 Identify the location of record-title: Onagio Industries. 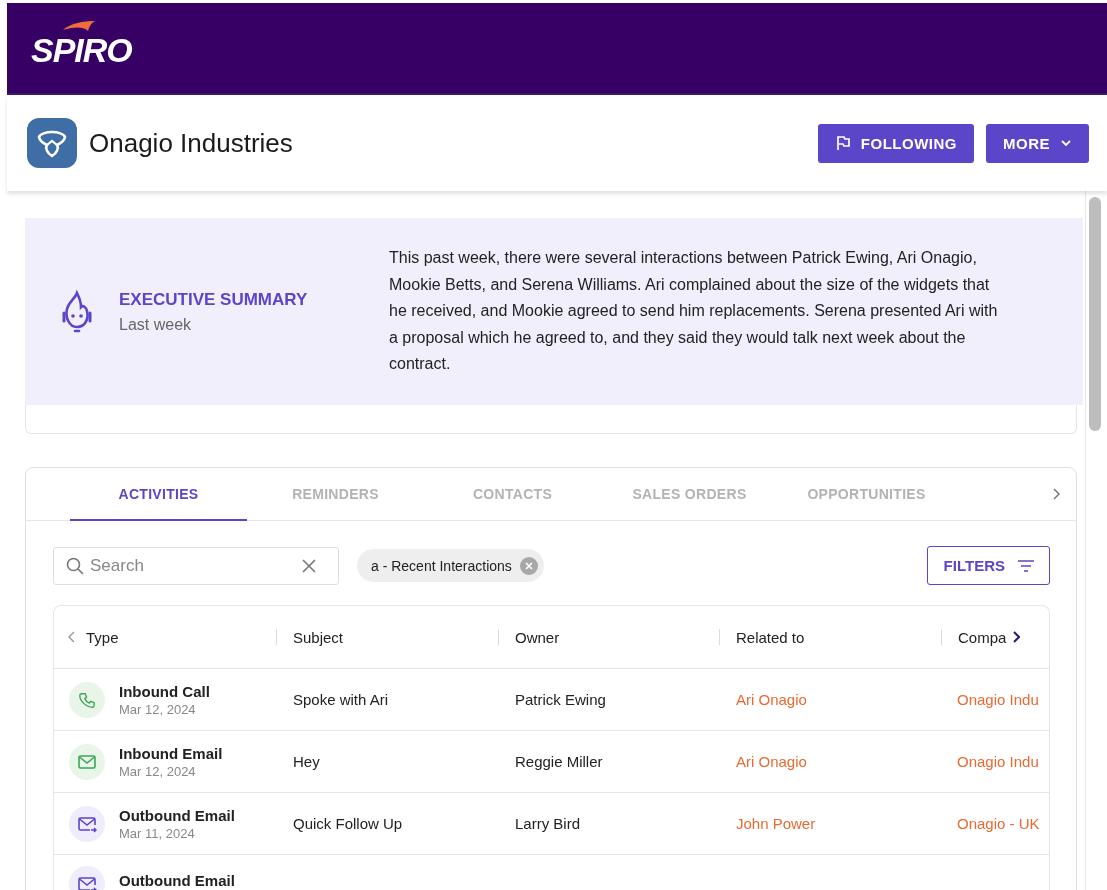
(191, 143).